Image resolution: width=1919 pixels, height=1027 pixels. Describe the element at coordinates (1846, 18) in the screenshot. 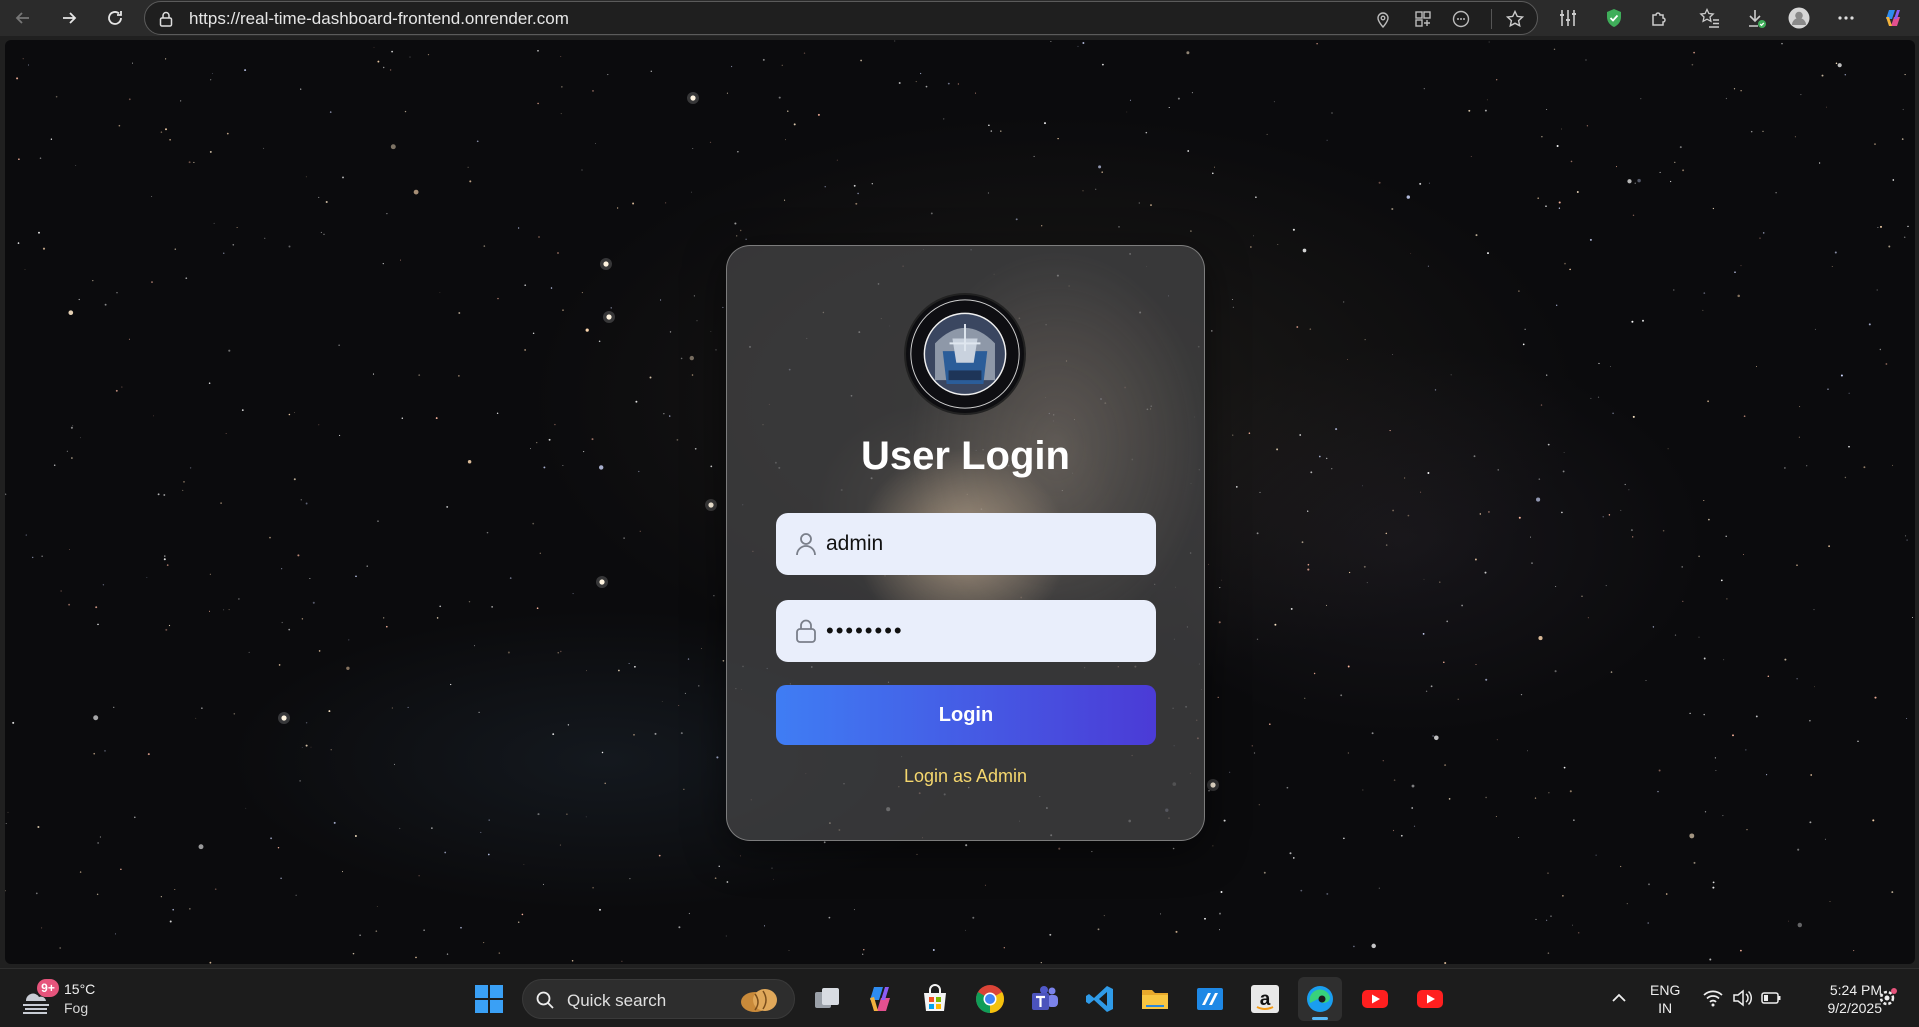

I see `settings-more-button` at that location.